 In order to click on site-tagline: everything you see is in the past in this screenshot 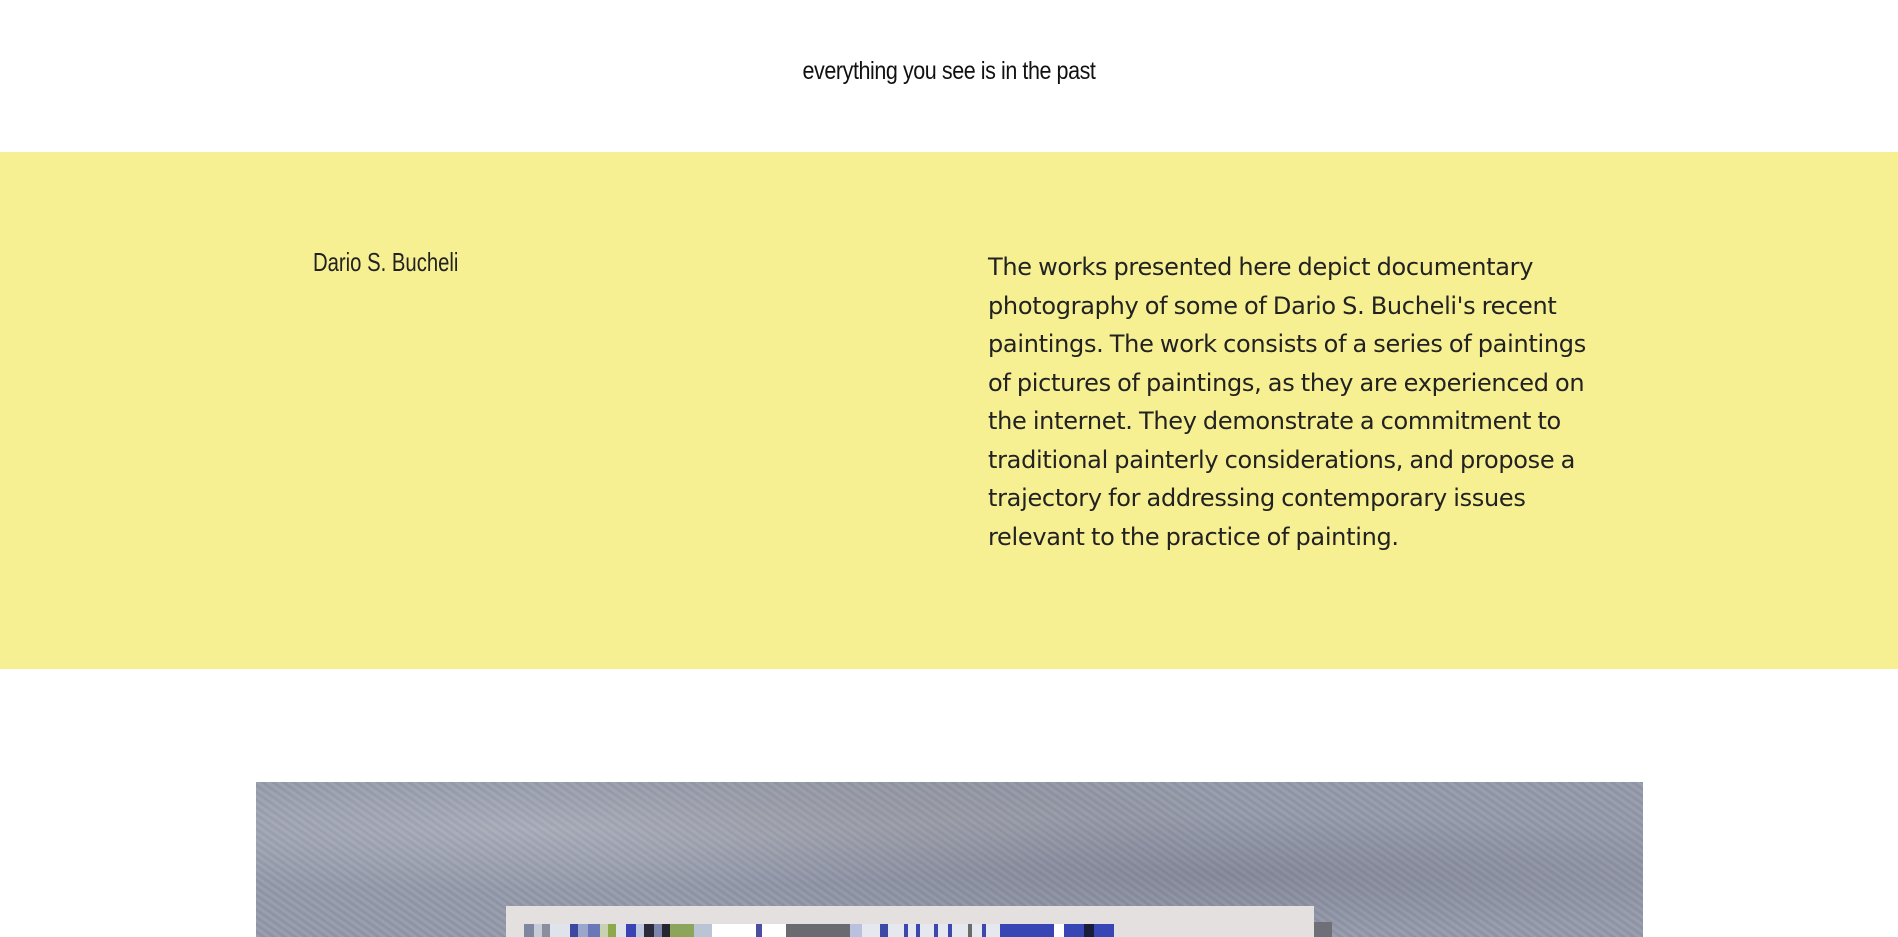, I will do `click(949, 71)`.